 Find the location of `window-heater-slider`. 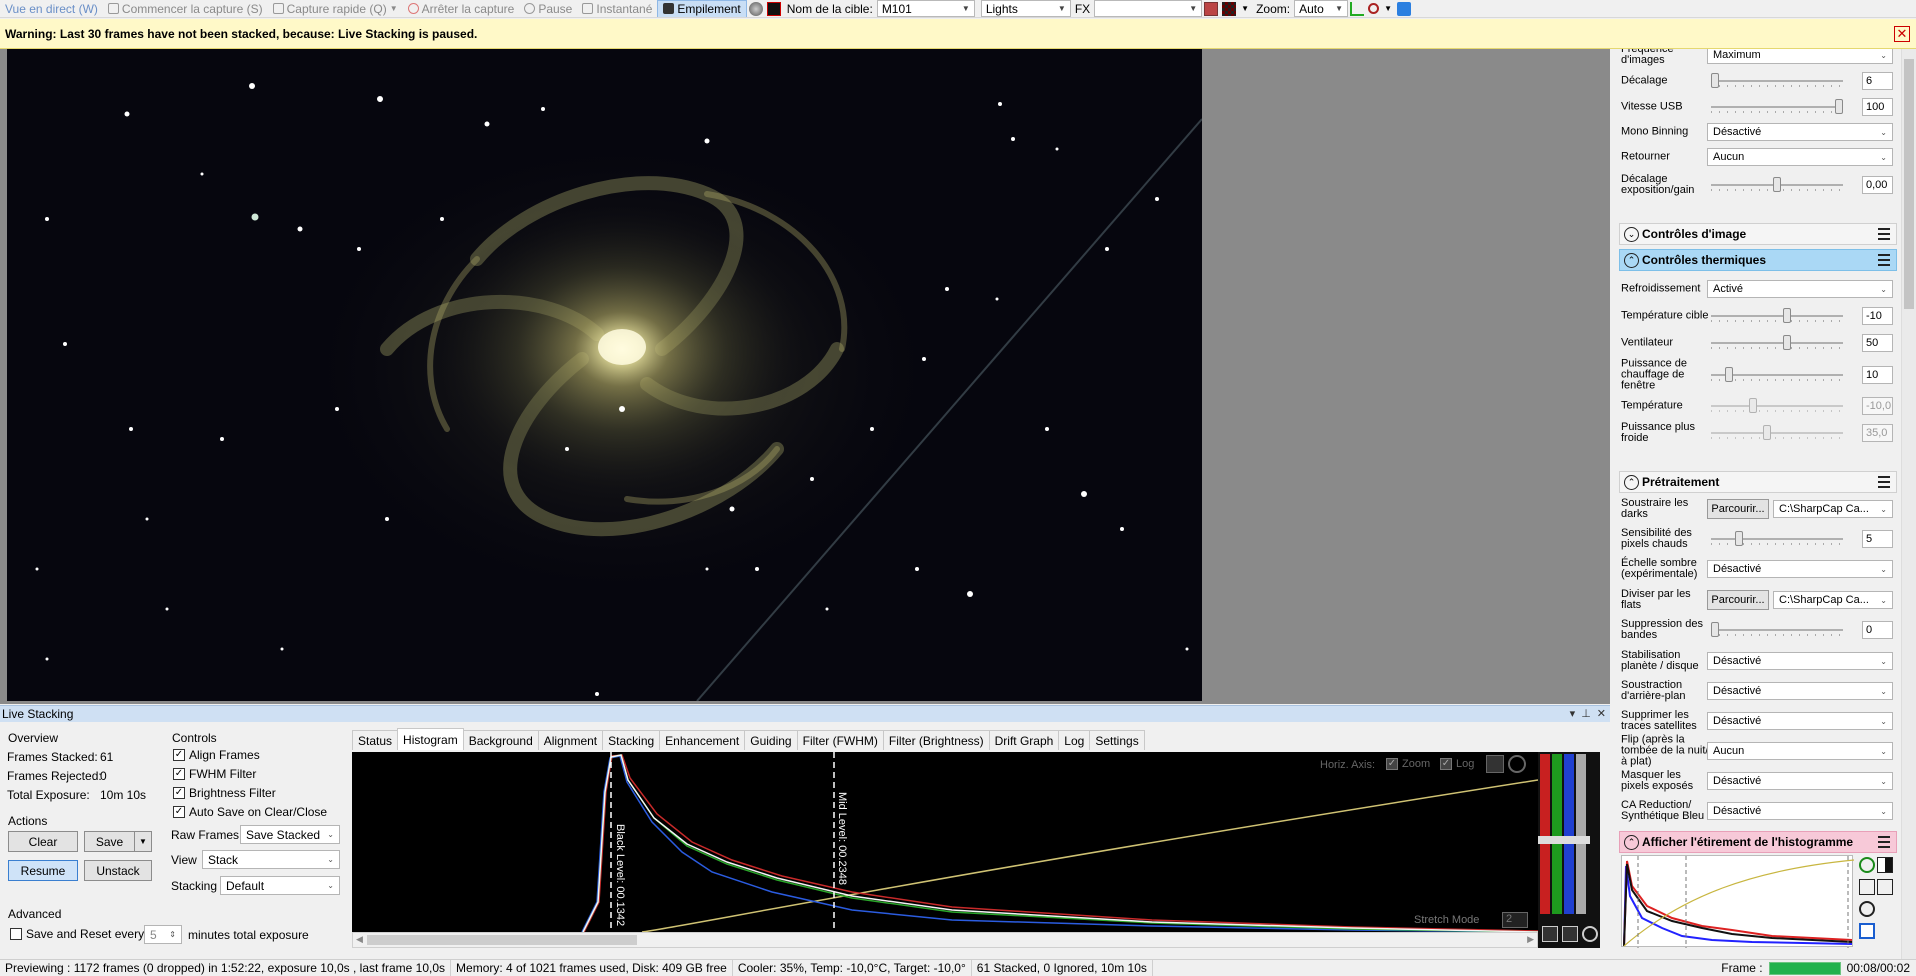

window-heater-slider is located at coordinates (1777, 374).